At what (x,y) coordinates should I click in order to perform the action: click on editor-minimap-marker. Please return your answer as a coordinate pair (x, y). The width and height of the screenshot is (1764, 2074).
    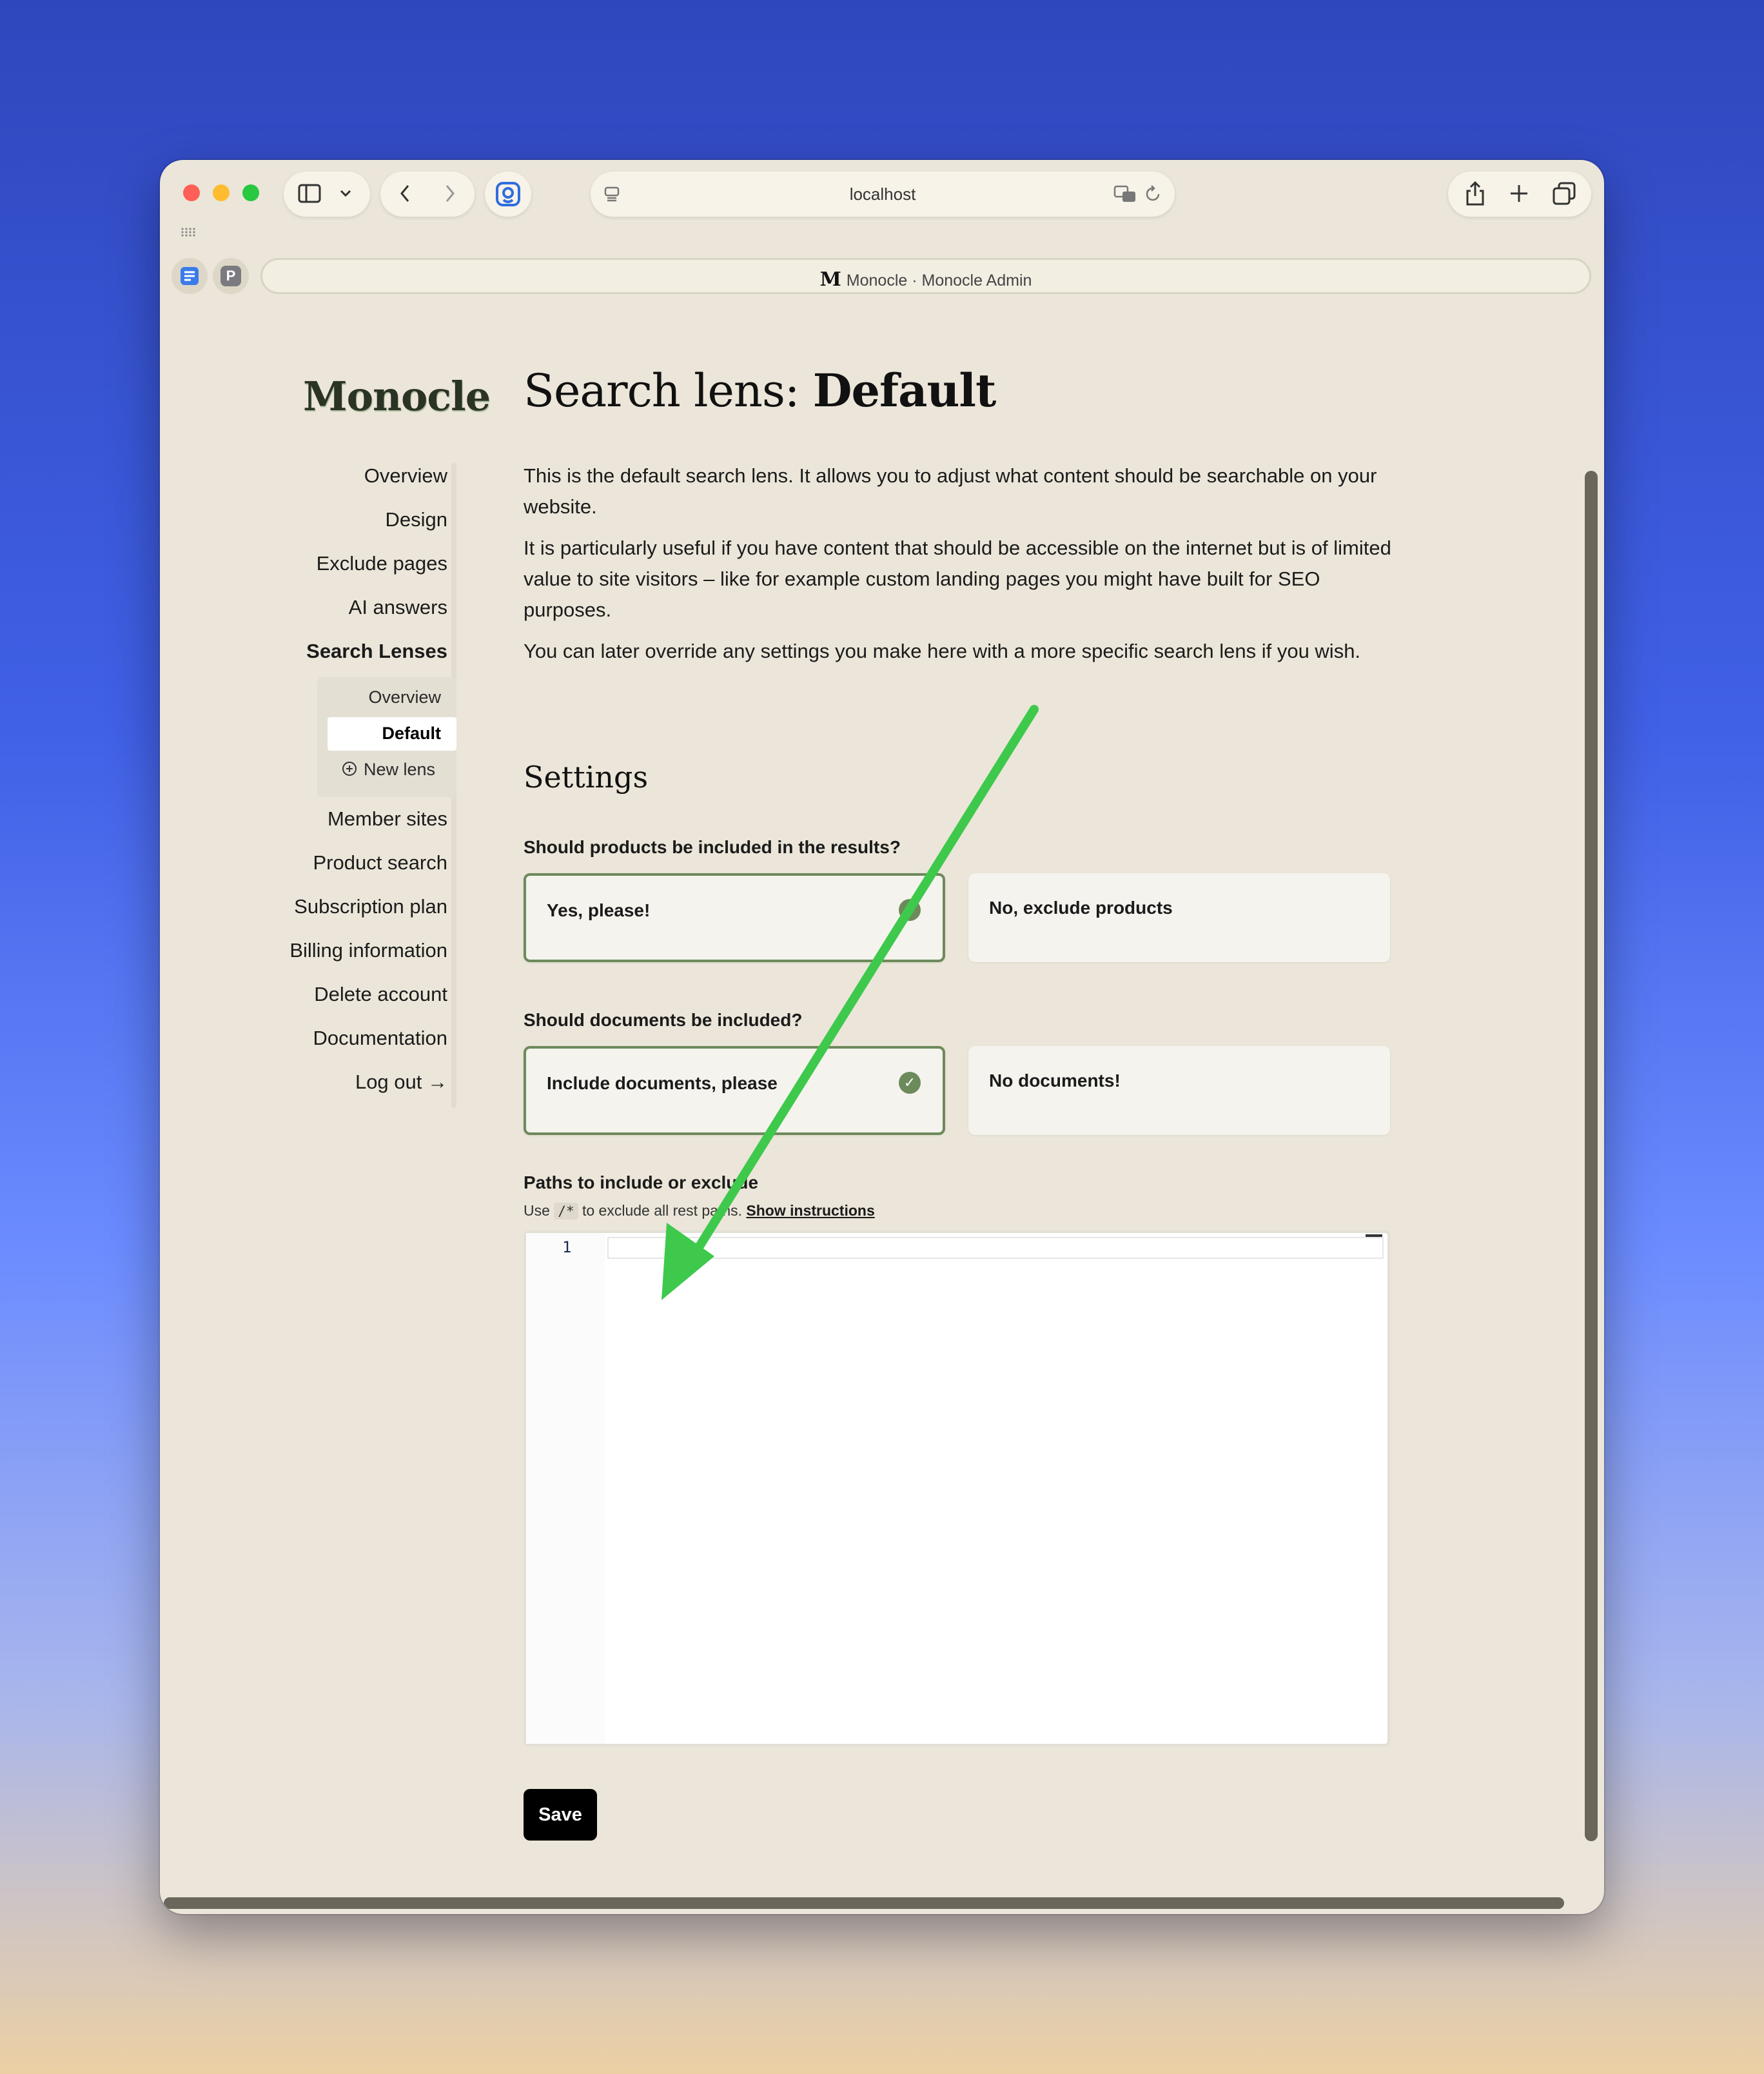
    Looking at the image, I should click on (1374, 1235).